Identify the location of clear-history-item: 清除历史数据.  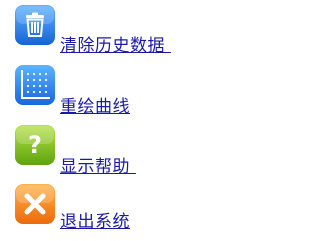
(122, 30).